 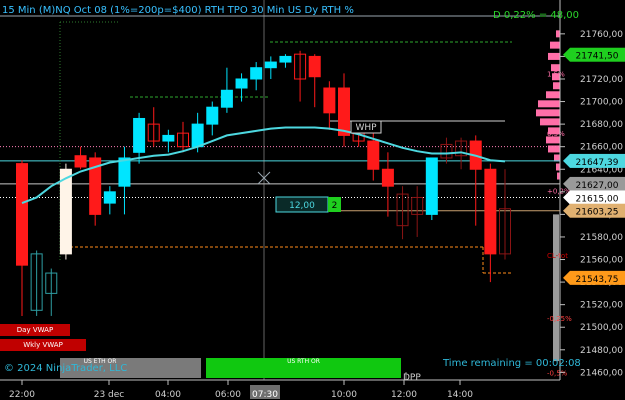 I want to click on volume-profile, so click(x=548, y=196).